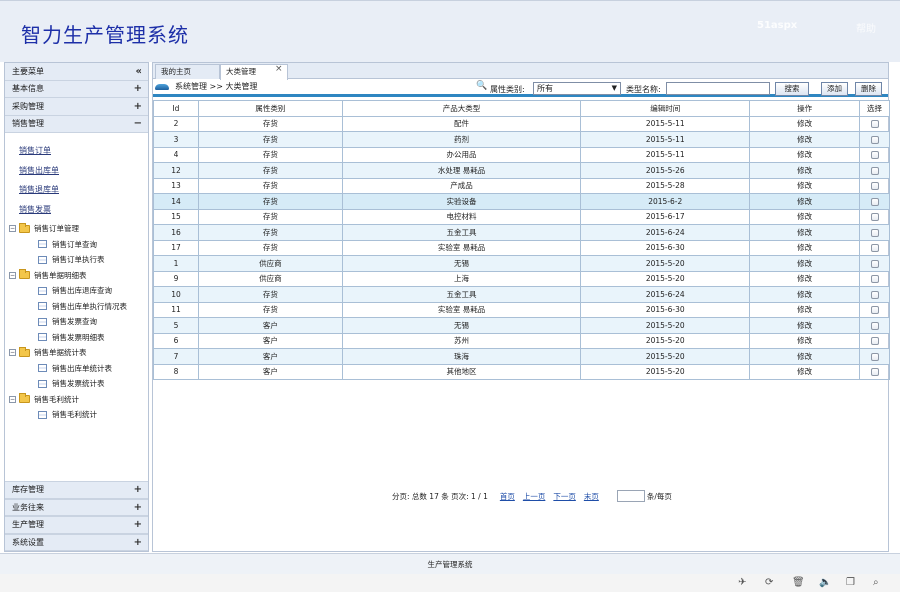 This screenshot has width=900, height=592. What do you see at coordinates (868, 89) in the screenshot?
I see `delete-button: 删除` at bounding box center [868, 89].